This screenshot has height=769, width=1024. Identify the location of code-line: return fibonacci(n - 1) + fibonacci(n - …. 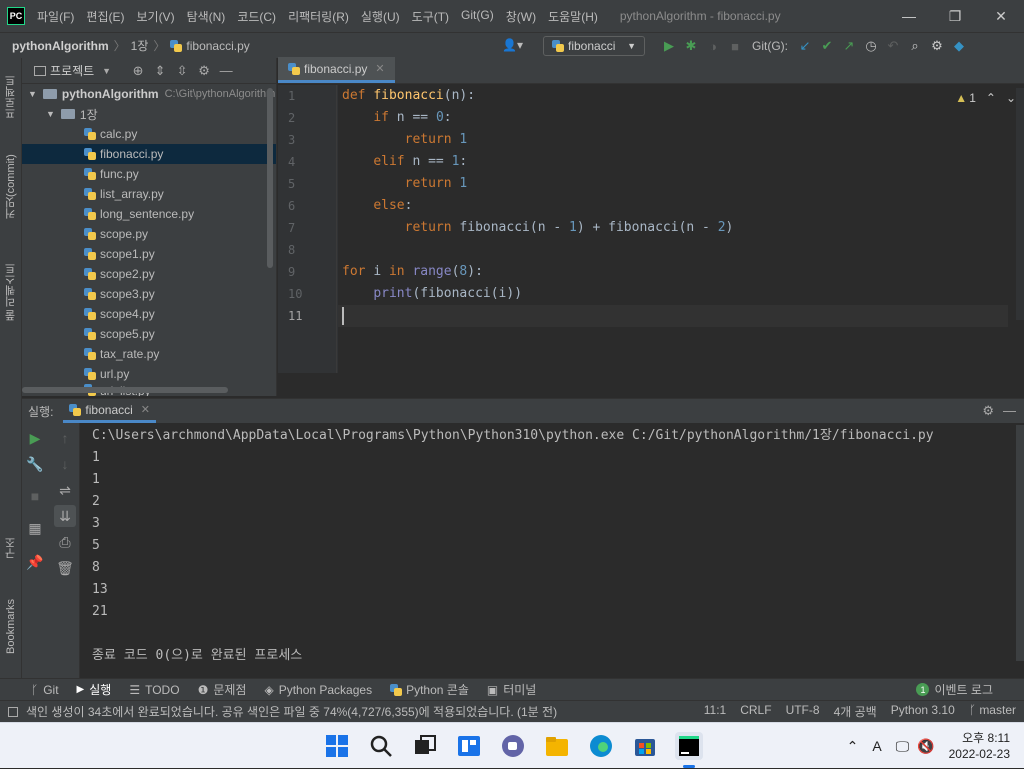
(672, 228).